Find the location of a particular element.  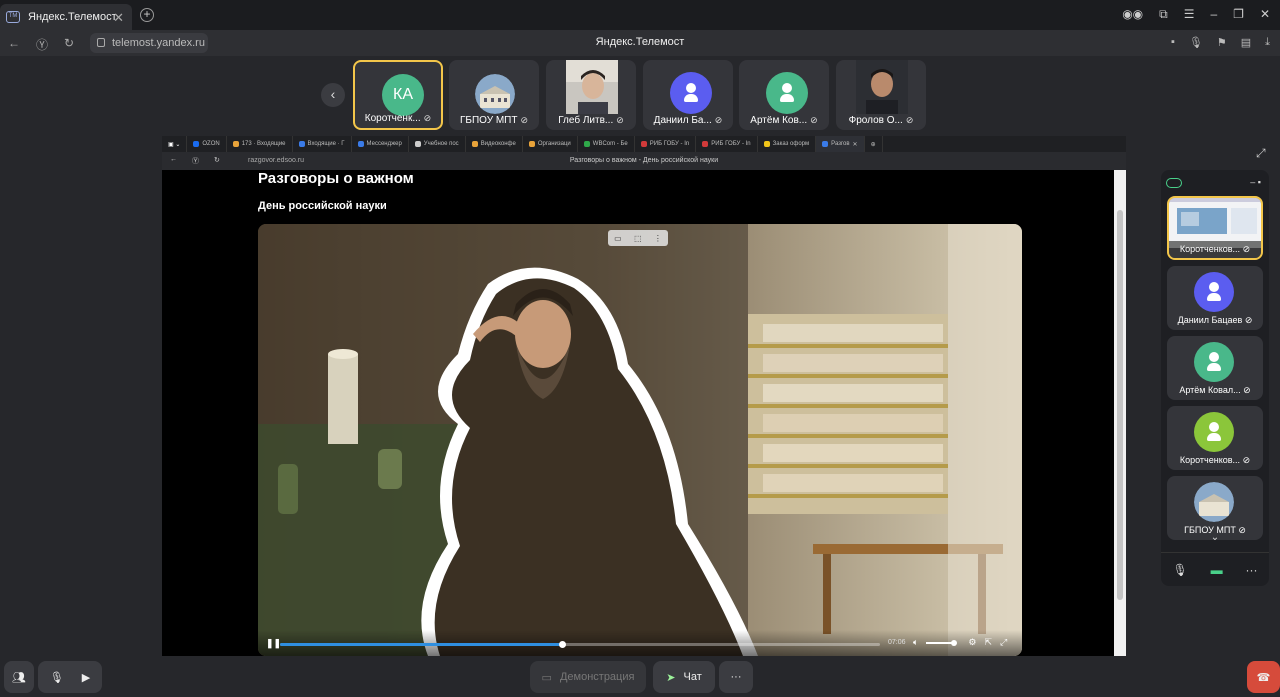

participant-name: Фролов О... ⊘ is located at coordinates (881, 120).